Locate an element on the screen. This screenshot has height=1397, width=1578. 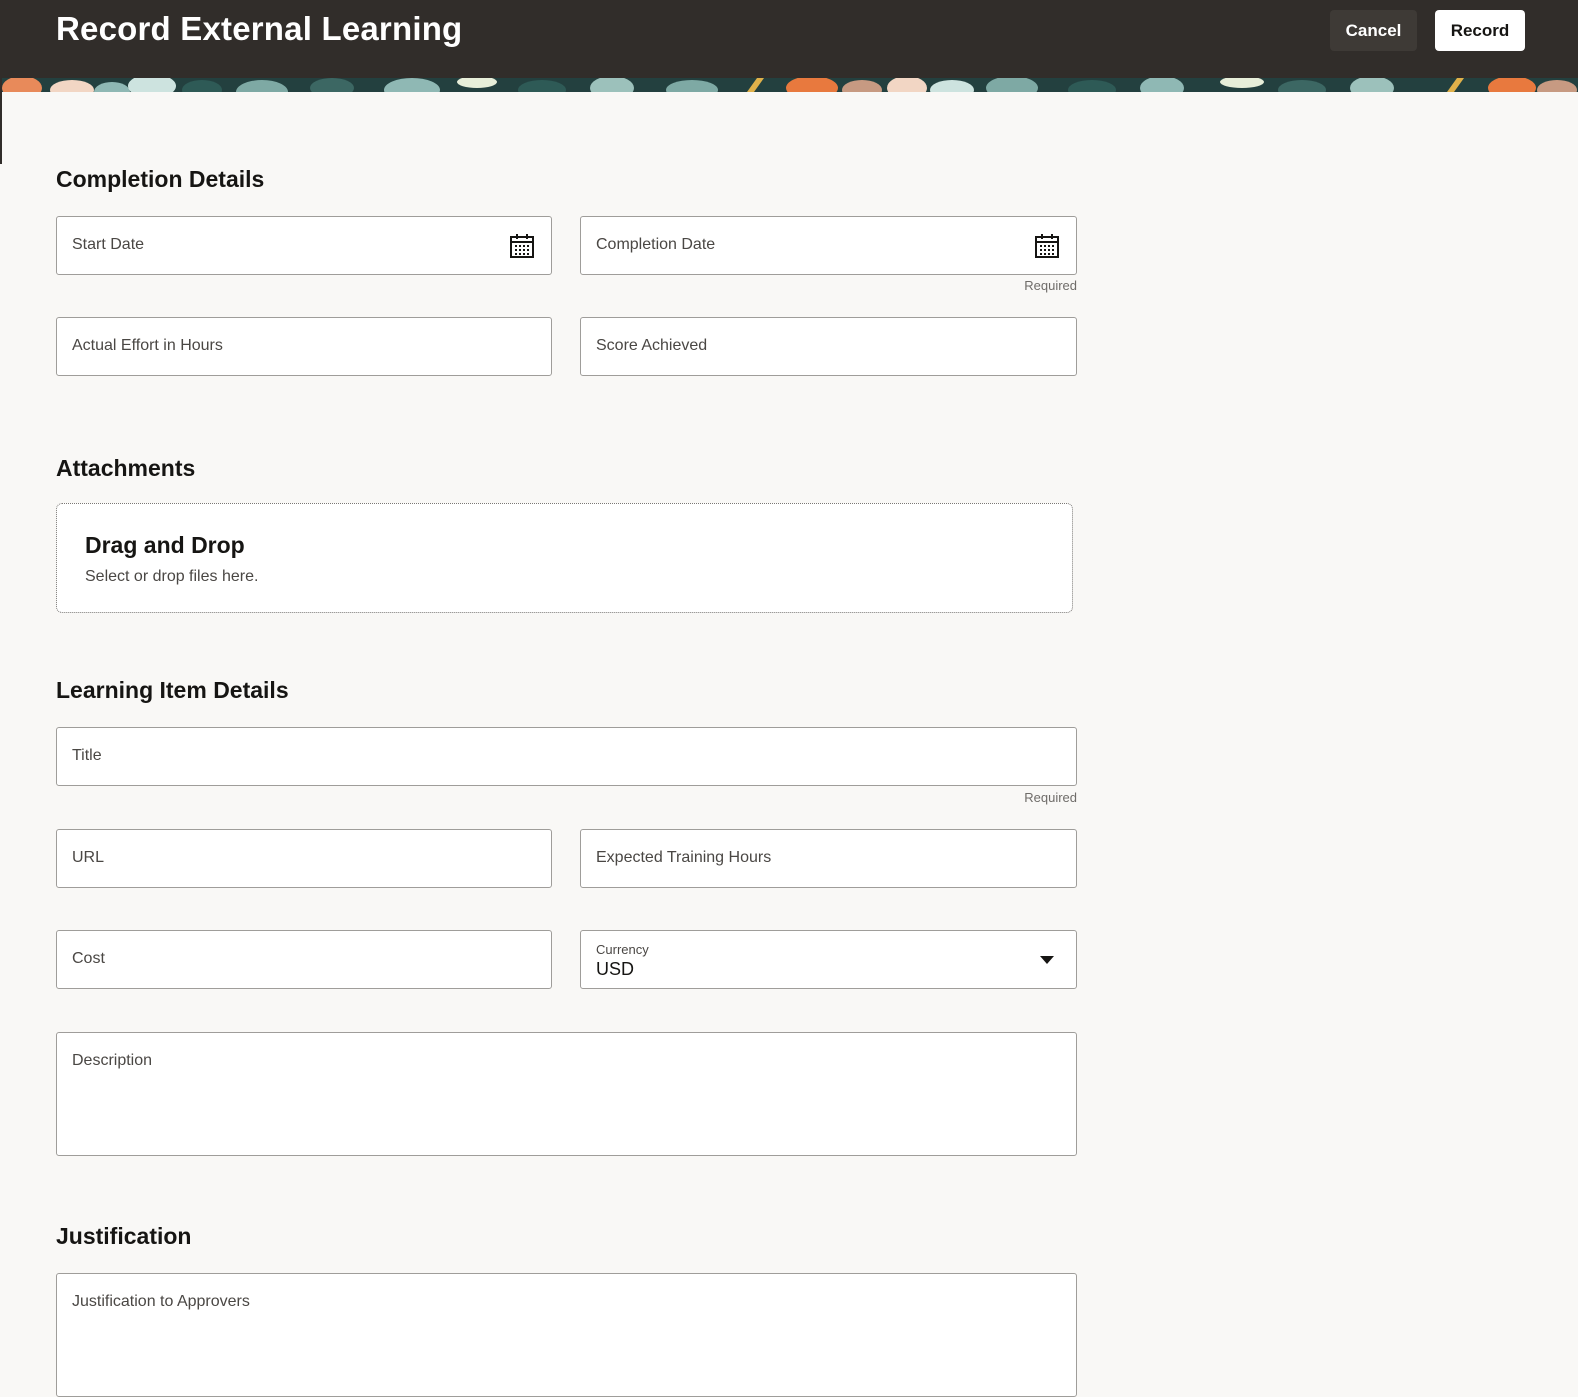
description-label: Description is located at coordinates (112, 1060).